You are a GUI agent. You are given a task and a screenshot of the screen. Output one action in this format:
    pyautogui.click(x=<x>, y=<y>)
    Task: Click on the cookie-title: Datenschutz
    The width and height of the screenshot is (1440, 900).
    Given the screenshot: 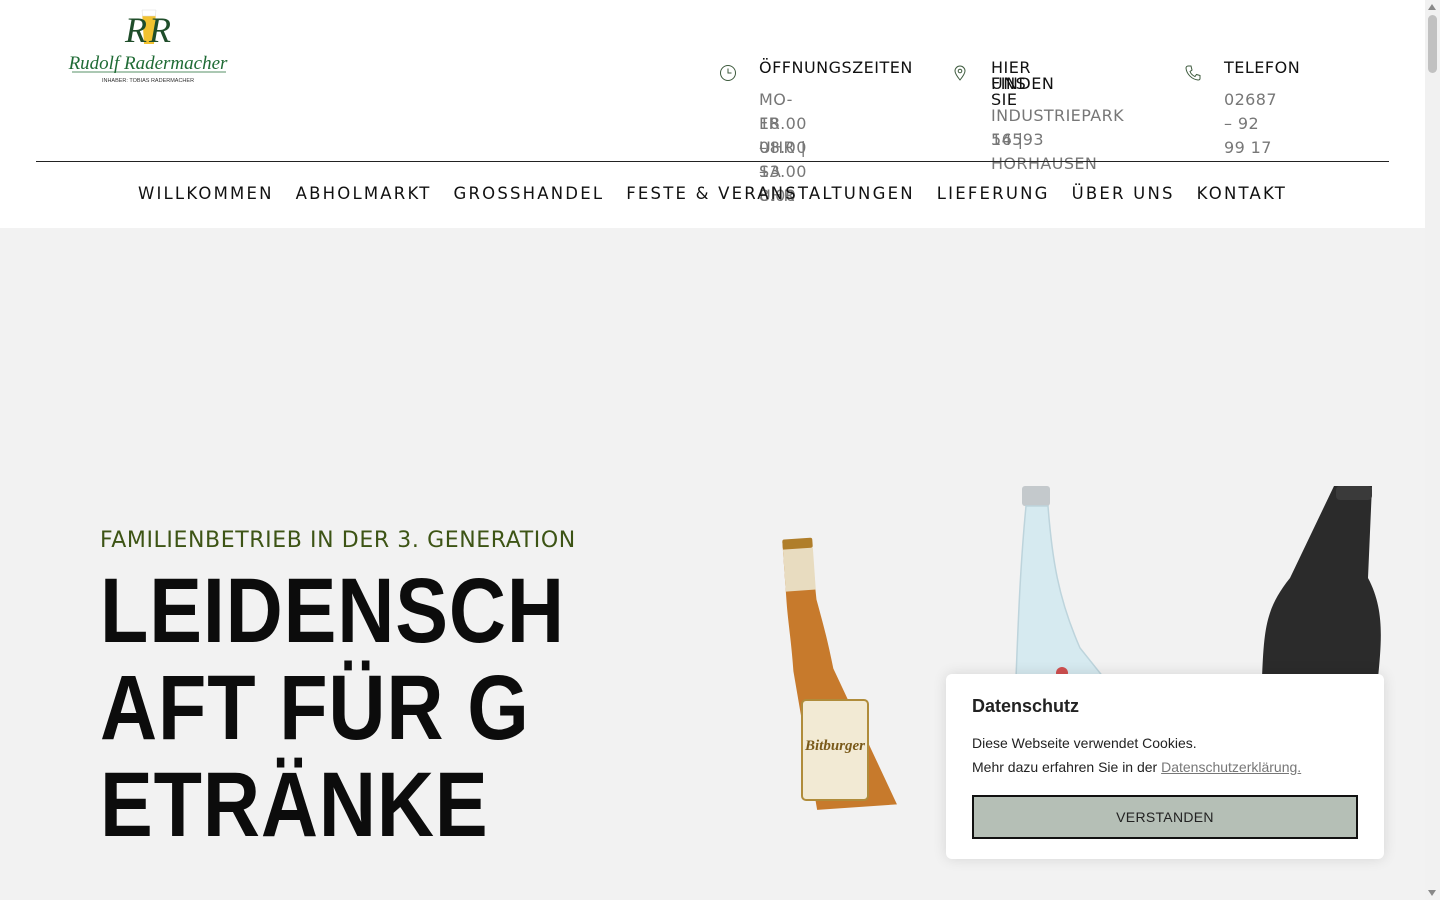 What is the action you would take?
    pyautogui.click(x=1026, y=706)
    